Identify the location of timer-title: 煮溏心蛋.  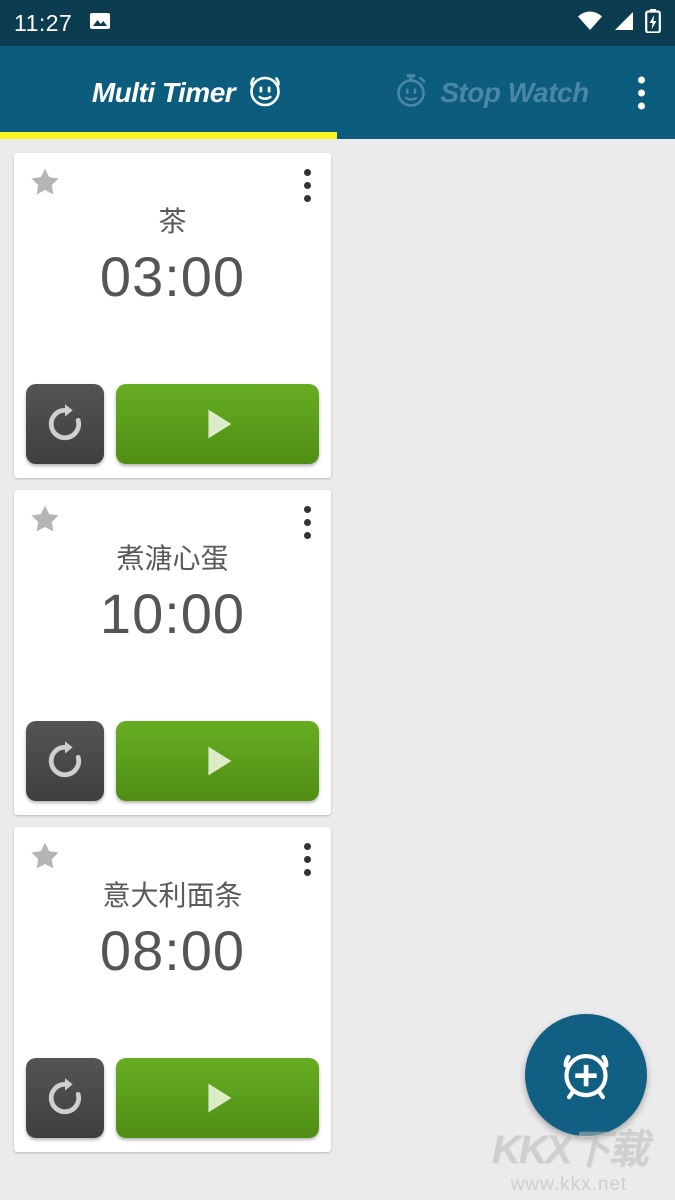
(172, 558).